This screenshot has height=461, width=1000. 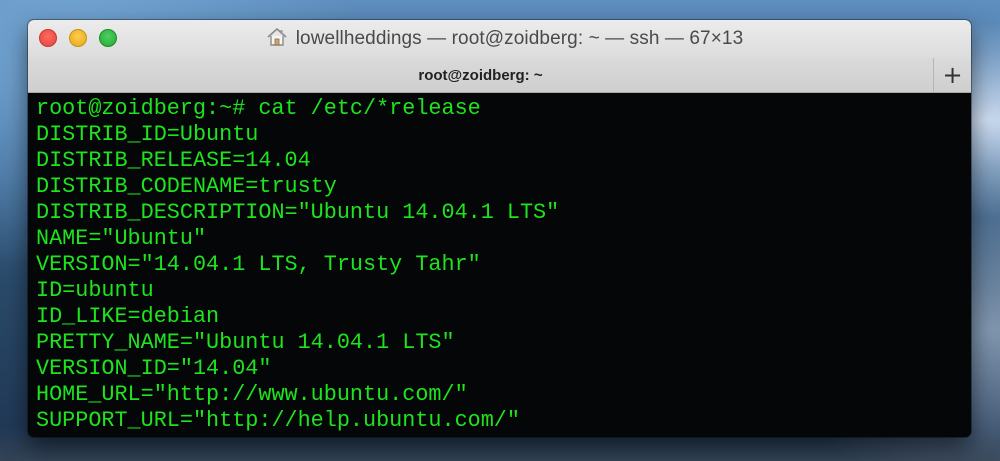 What do you see at coordinates (245, 342) in the screenshot?
I see `terminal-line: PRETTY_NAME="Ubuntu 14.04.1 LTS"` at bounding box center [245, 342].